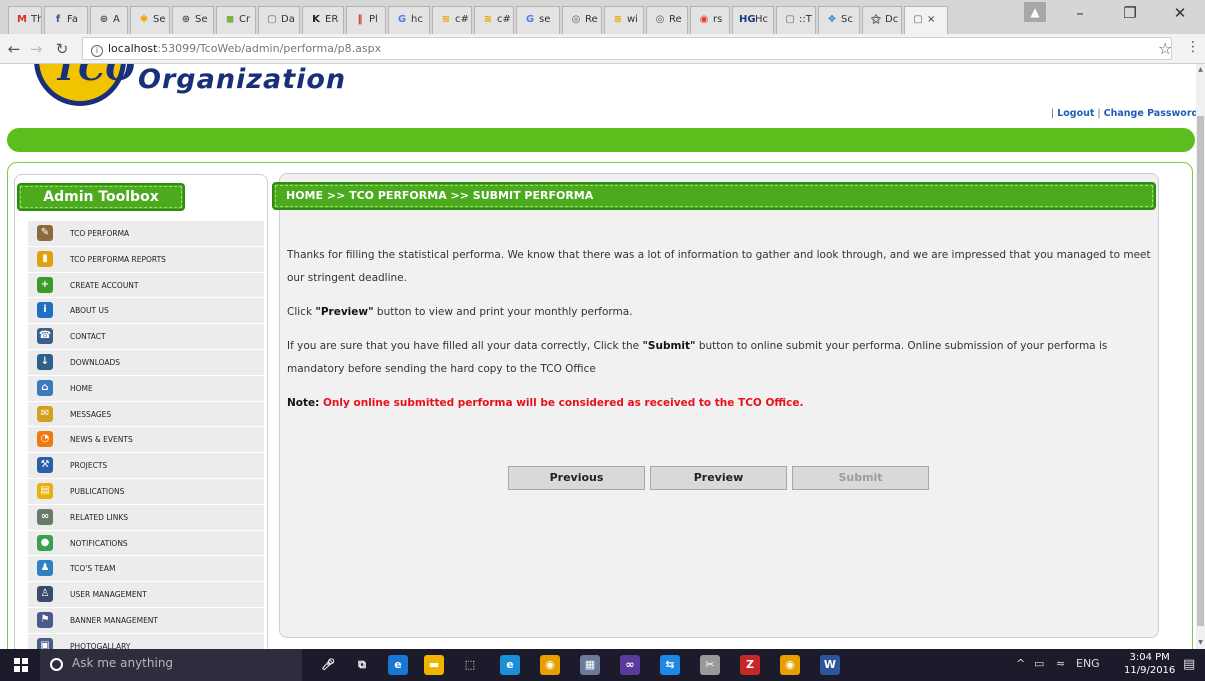 The image size is (1205, 681). Describe the element at coordinates (146, 414) in the screenshot. I see `sidebar-item: ✉ MESSAGES` at that location.